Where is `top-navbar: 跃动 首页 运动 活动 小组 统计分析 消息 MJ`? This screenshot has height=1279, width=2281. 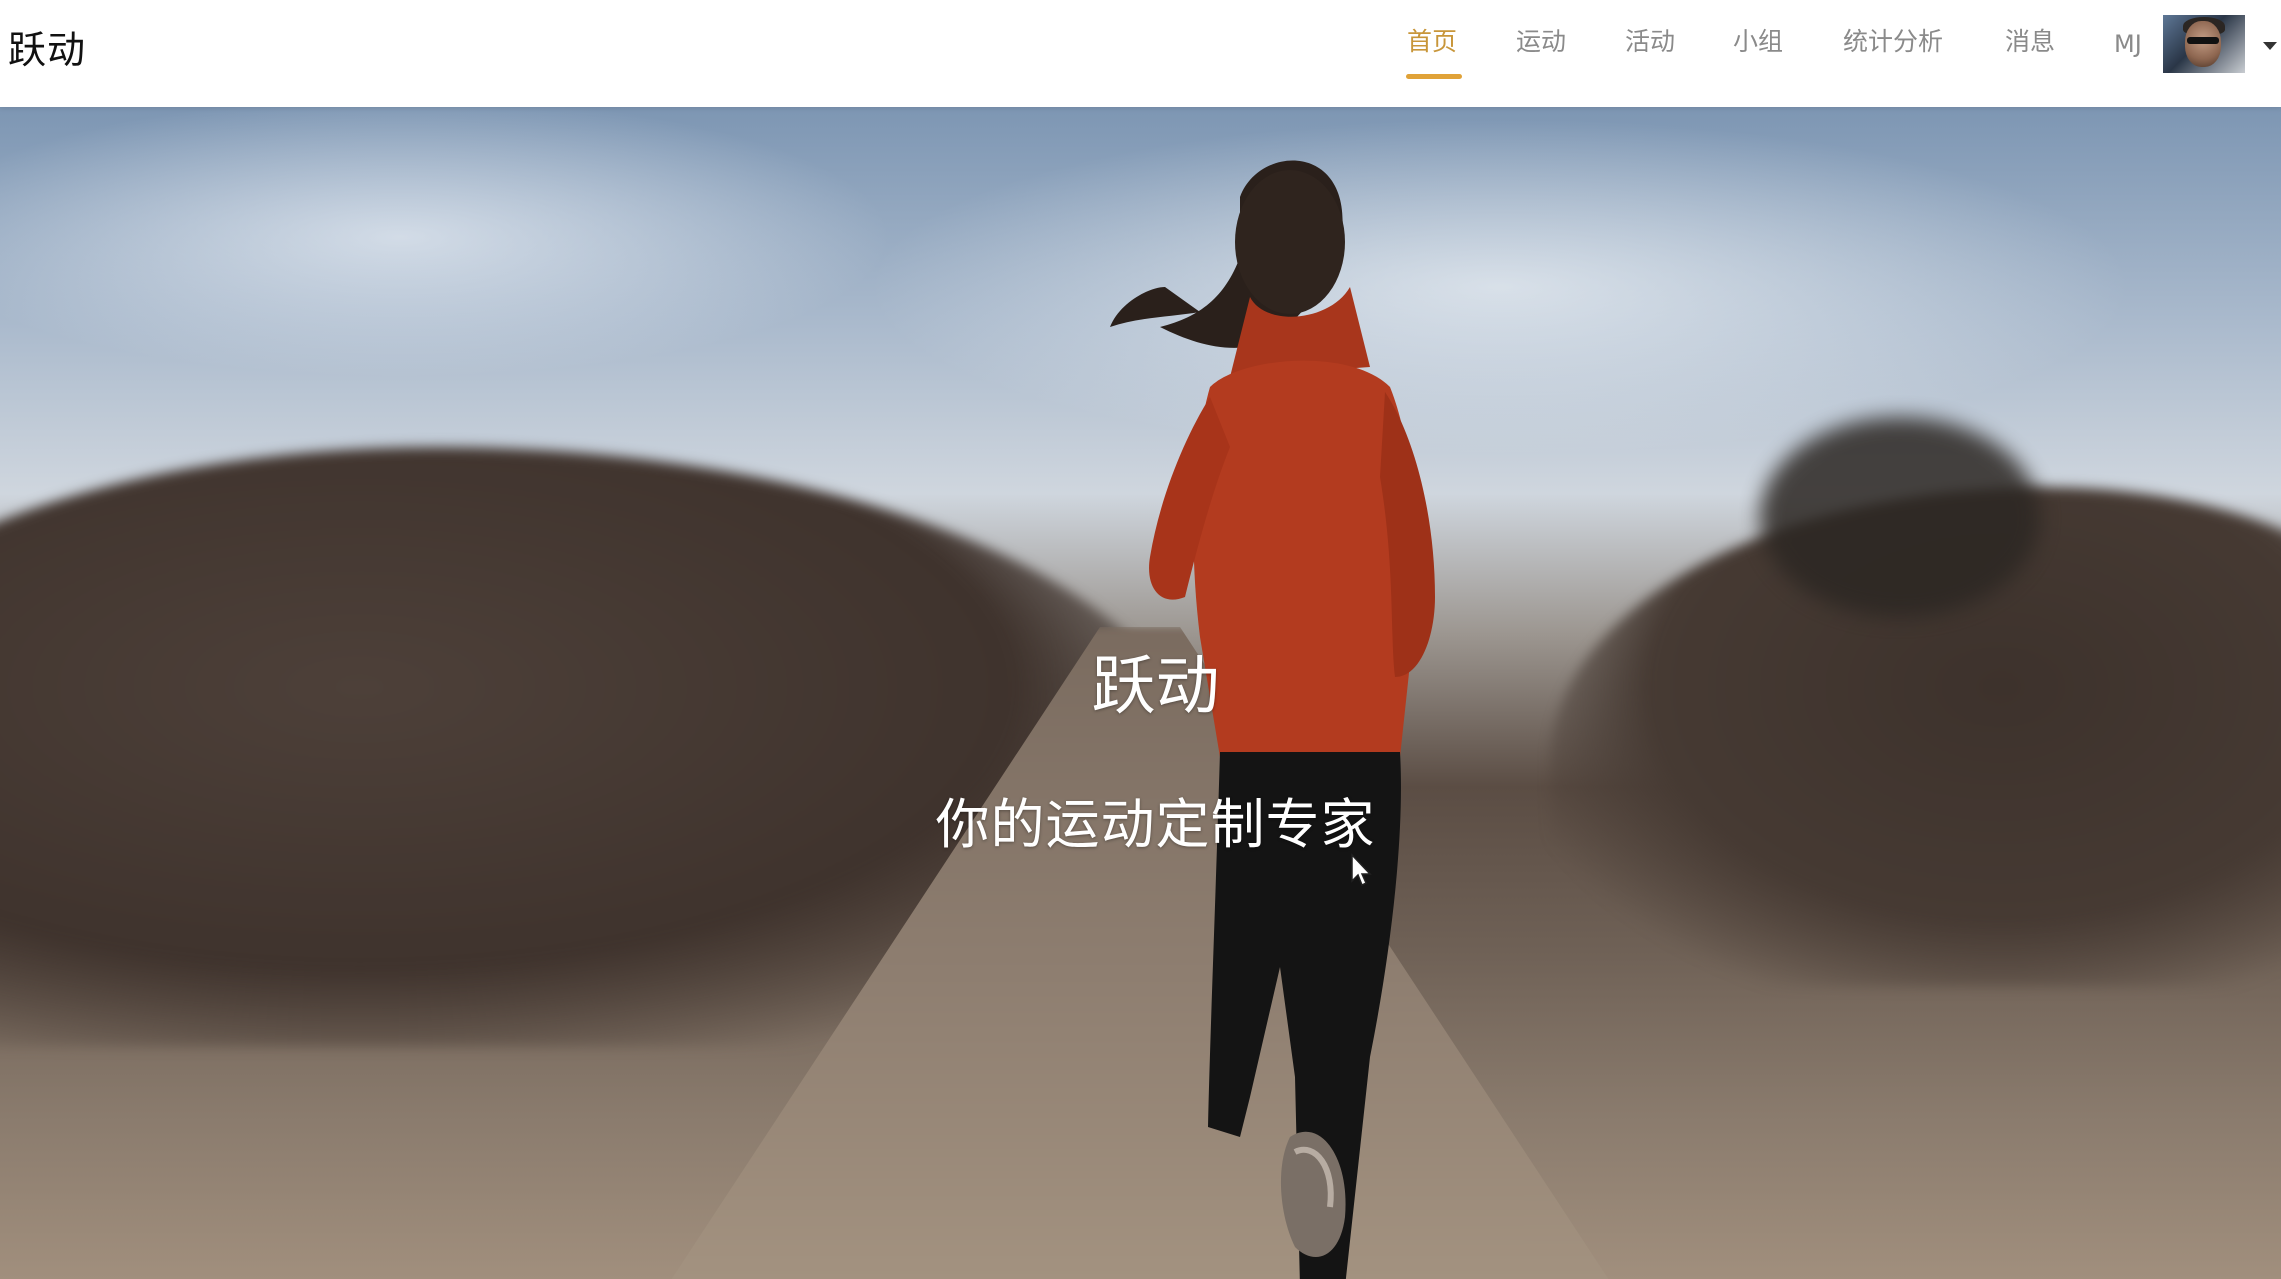 top-navbar: 跃动 首页 运动 活动 小组 统计分析 消息 MJ is located at coordinates (1140, 53).